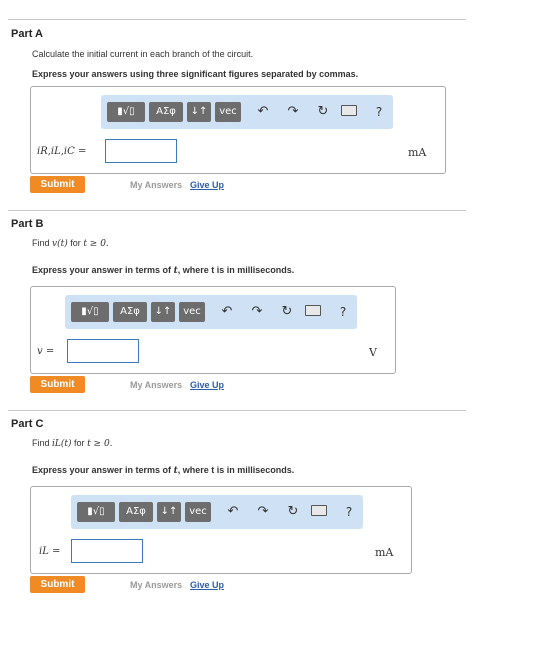  I want to click on part-c-variable-label: iL =, so click(50, 551).